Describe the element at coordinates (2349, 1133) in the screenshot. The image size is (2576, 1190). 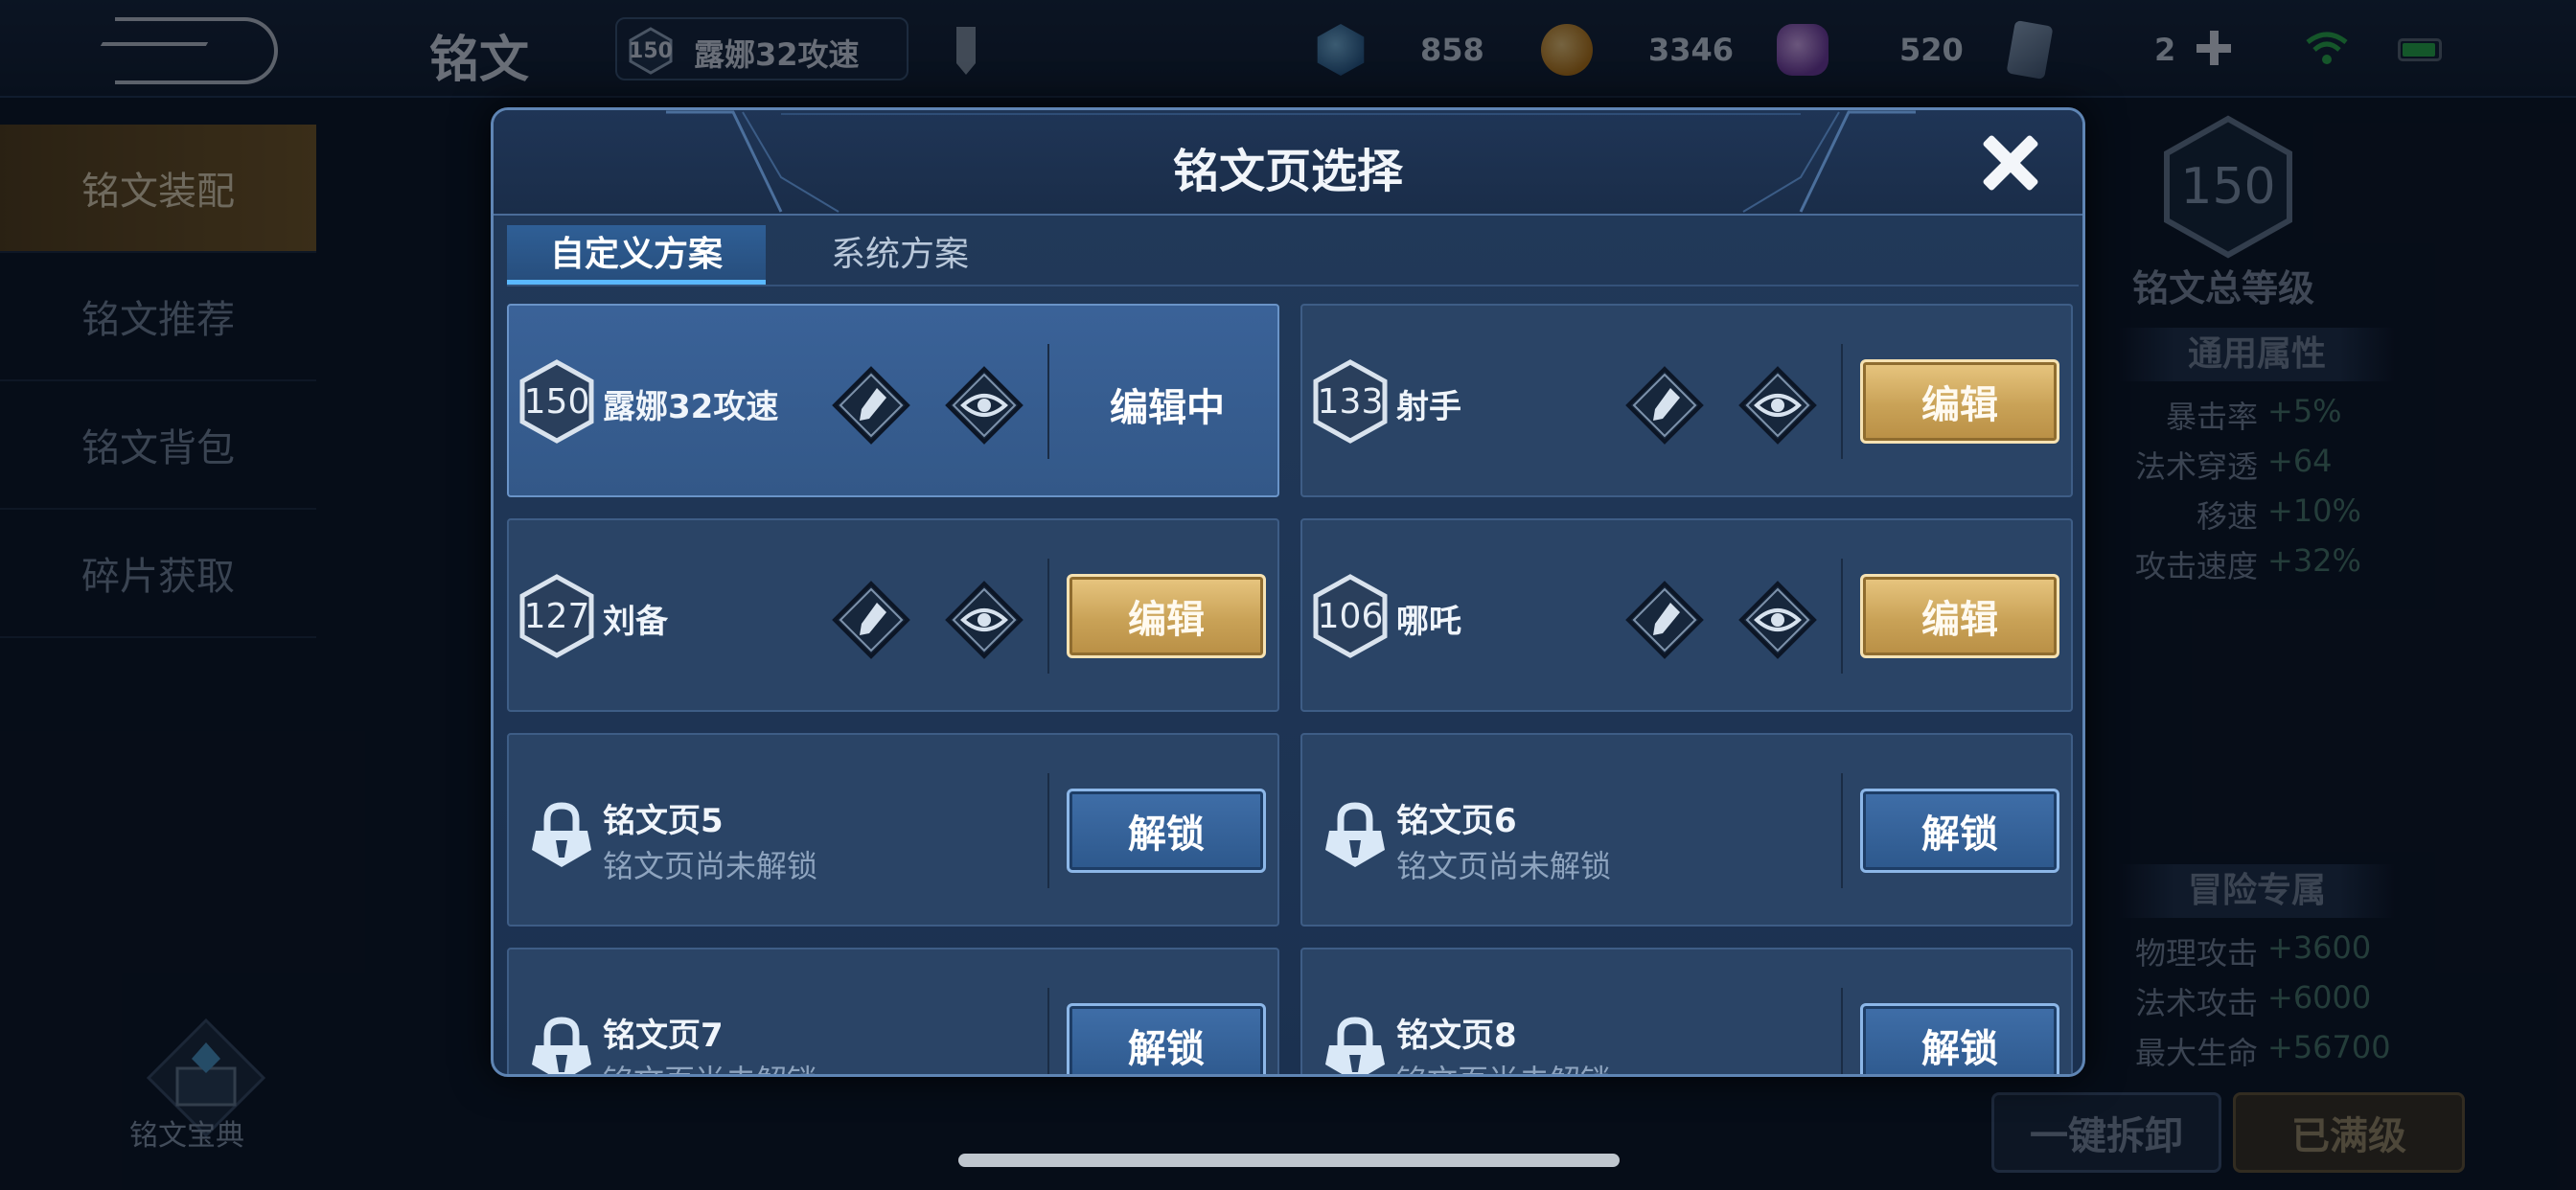
I see `maxed-button: 已满级` at that location.